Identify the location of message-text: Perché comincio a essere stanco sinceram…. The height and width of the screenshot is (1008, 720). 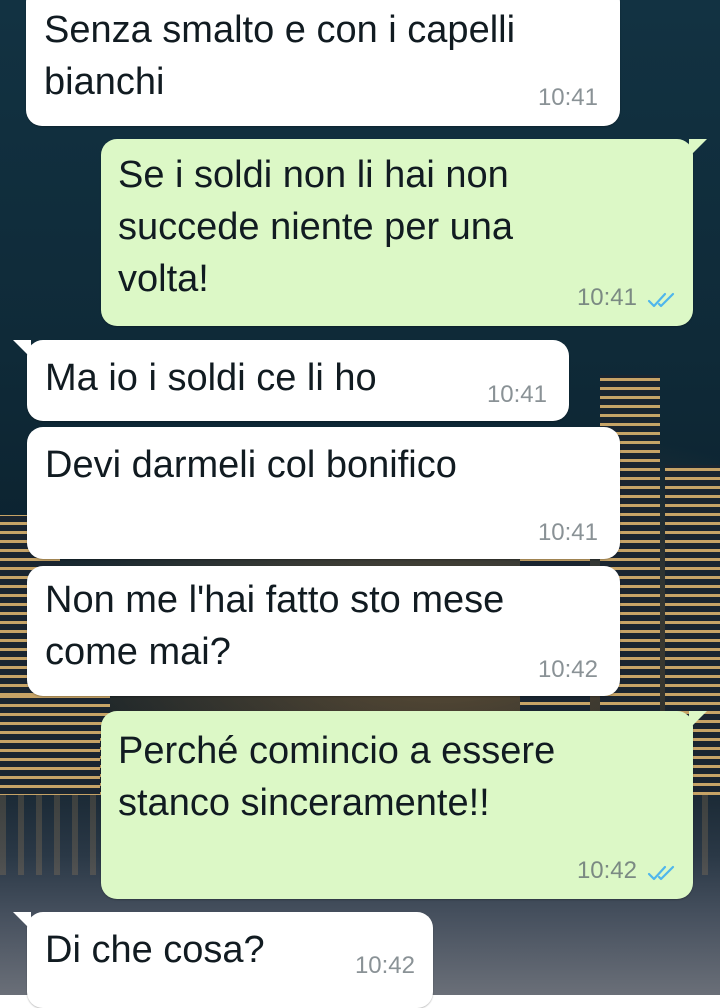
(337, 777).